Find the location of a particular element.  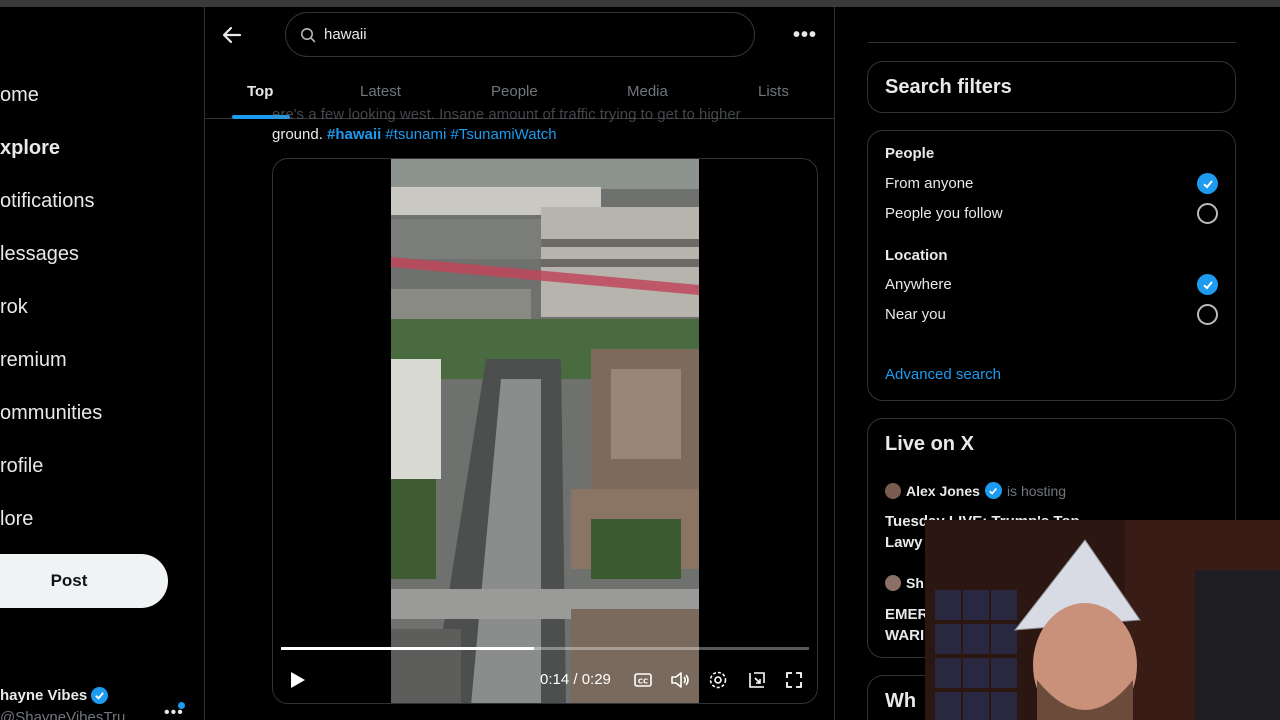

captions-icon: CC is located at coordinates (643, 680).